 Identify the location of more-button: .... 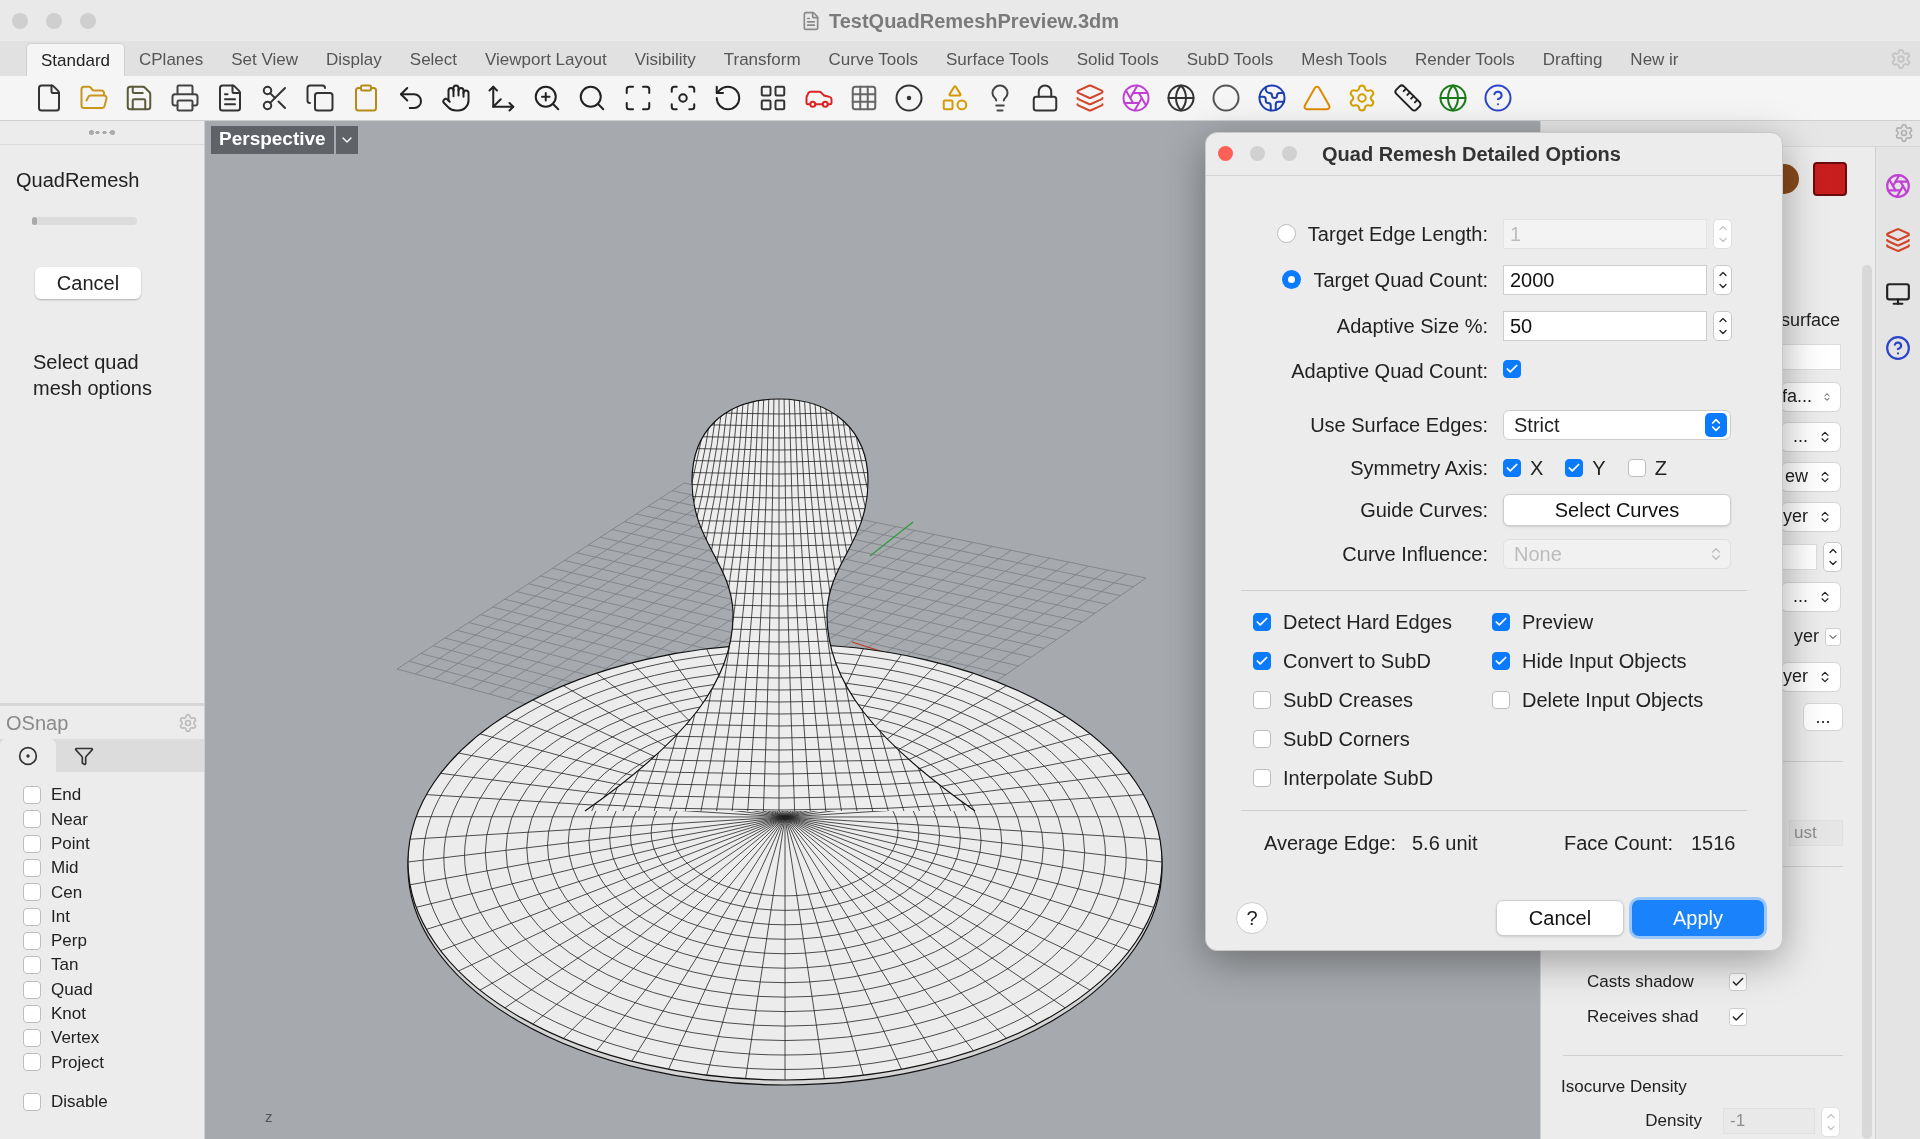
(1823, 716).